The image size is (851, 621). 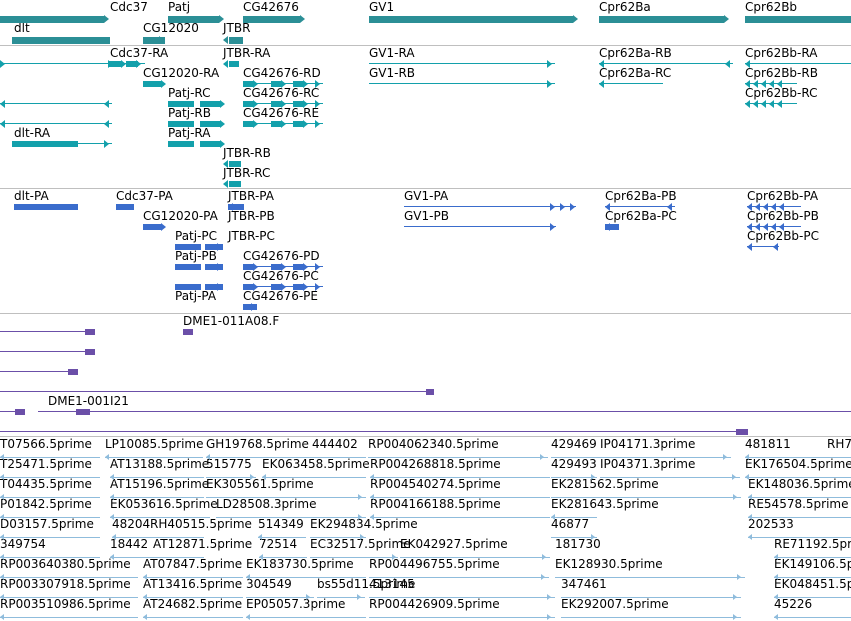 I want to click on feature-label-cg12020-pa: CG12020-PA, so click(x=180, y=216).